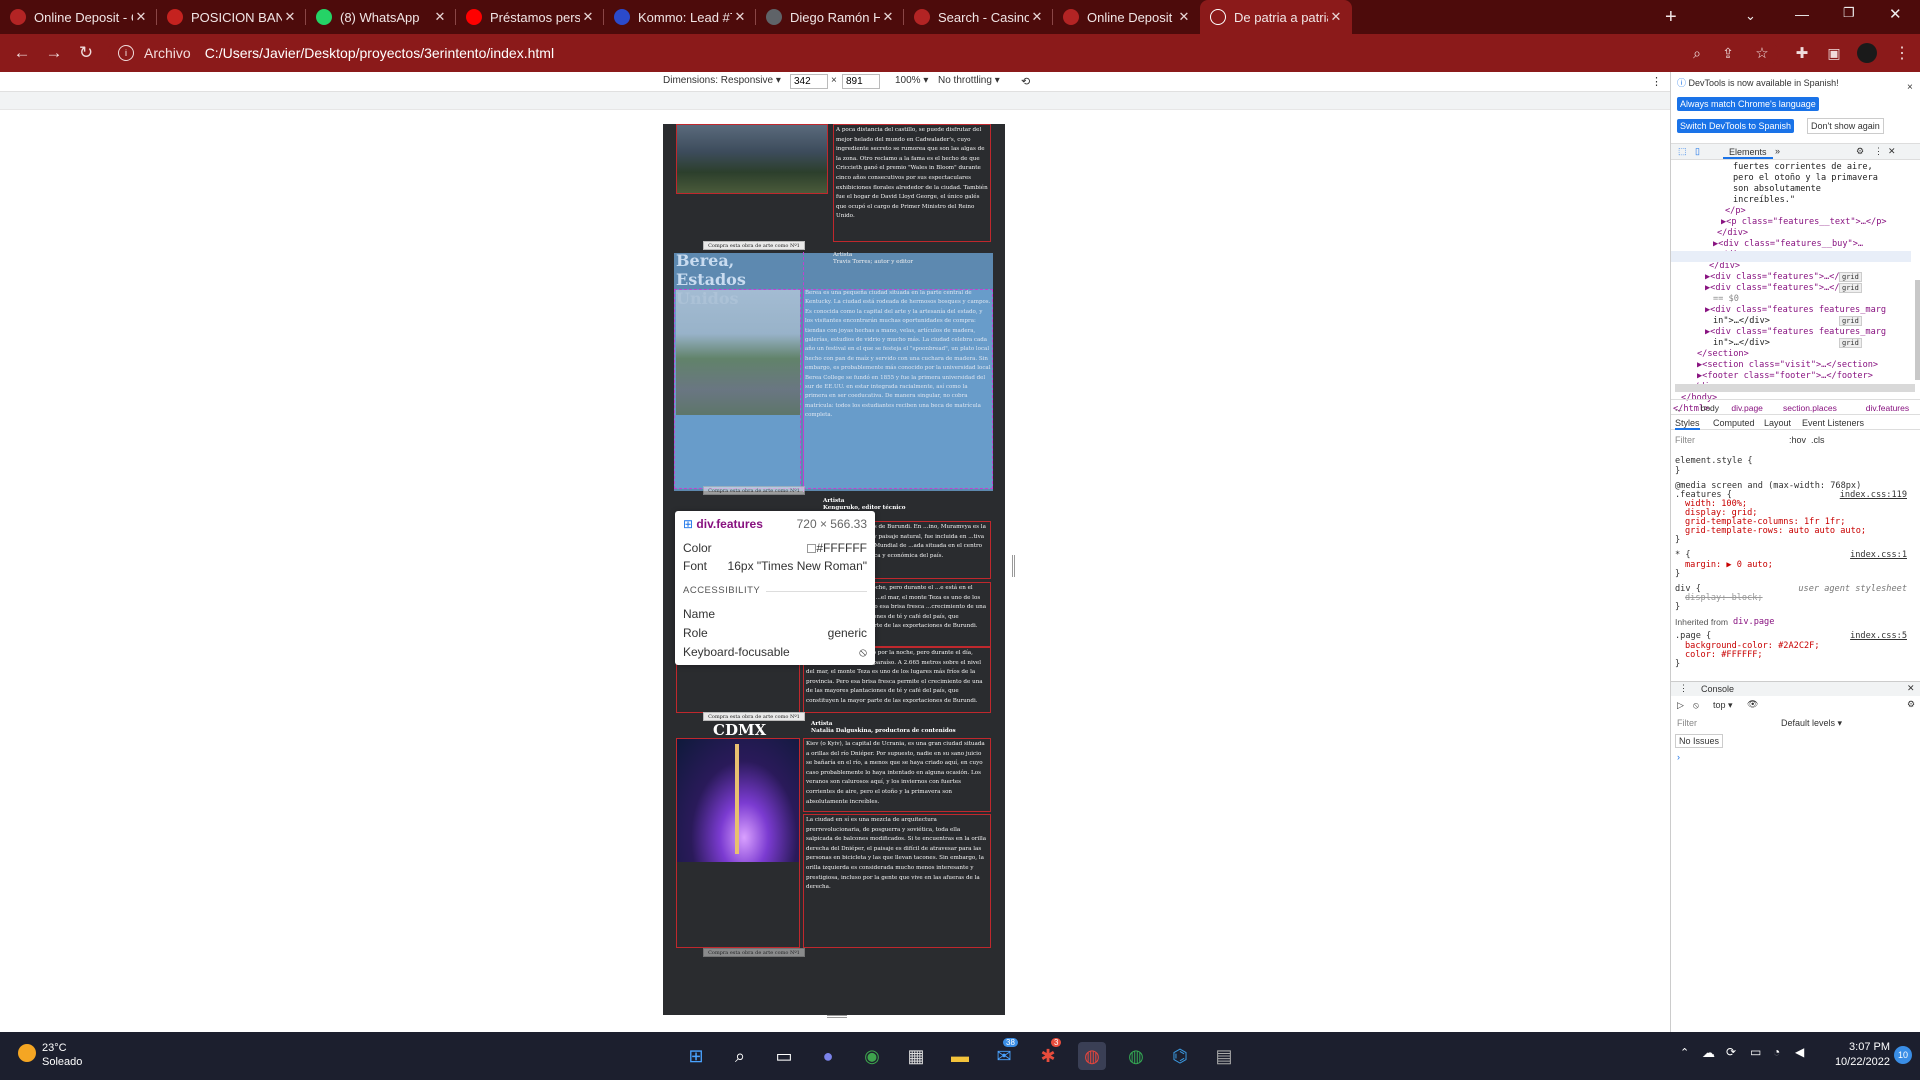  I want to click on clear-console-icon: ⦸, so click(1696, 705).